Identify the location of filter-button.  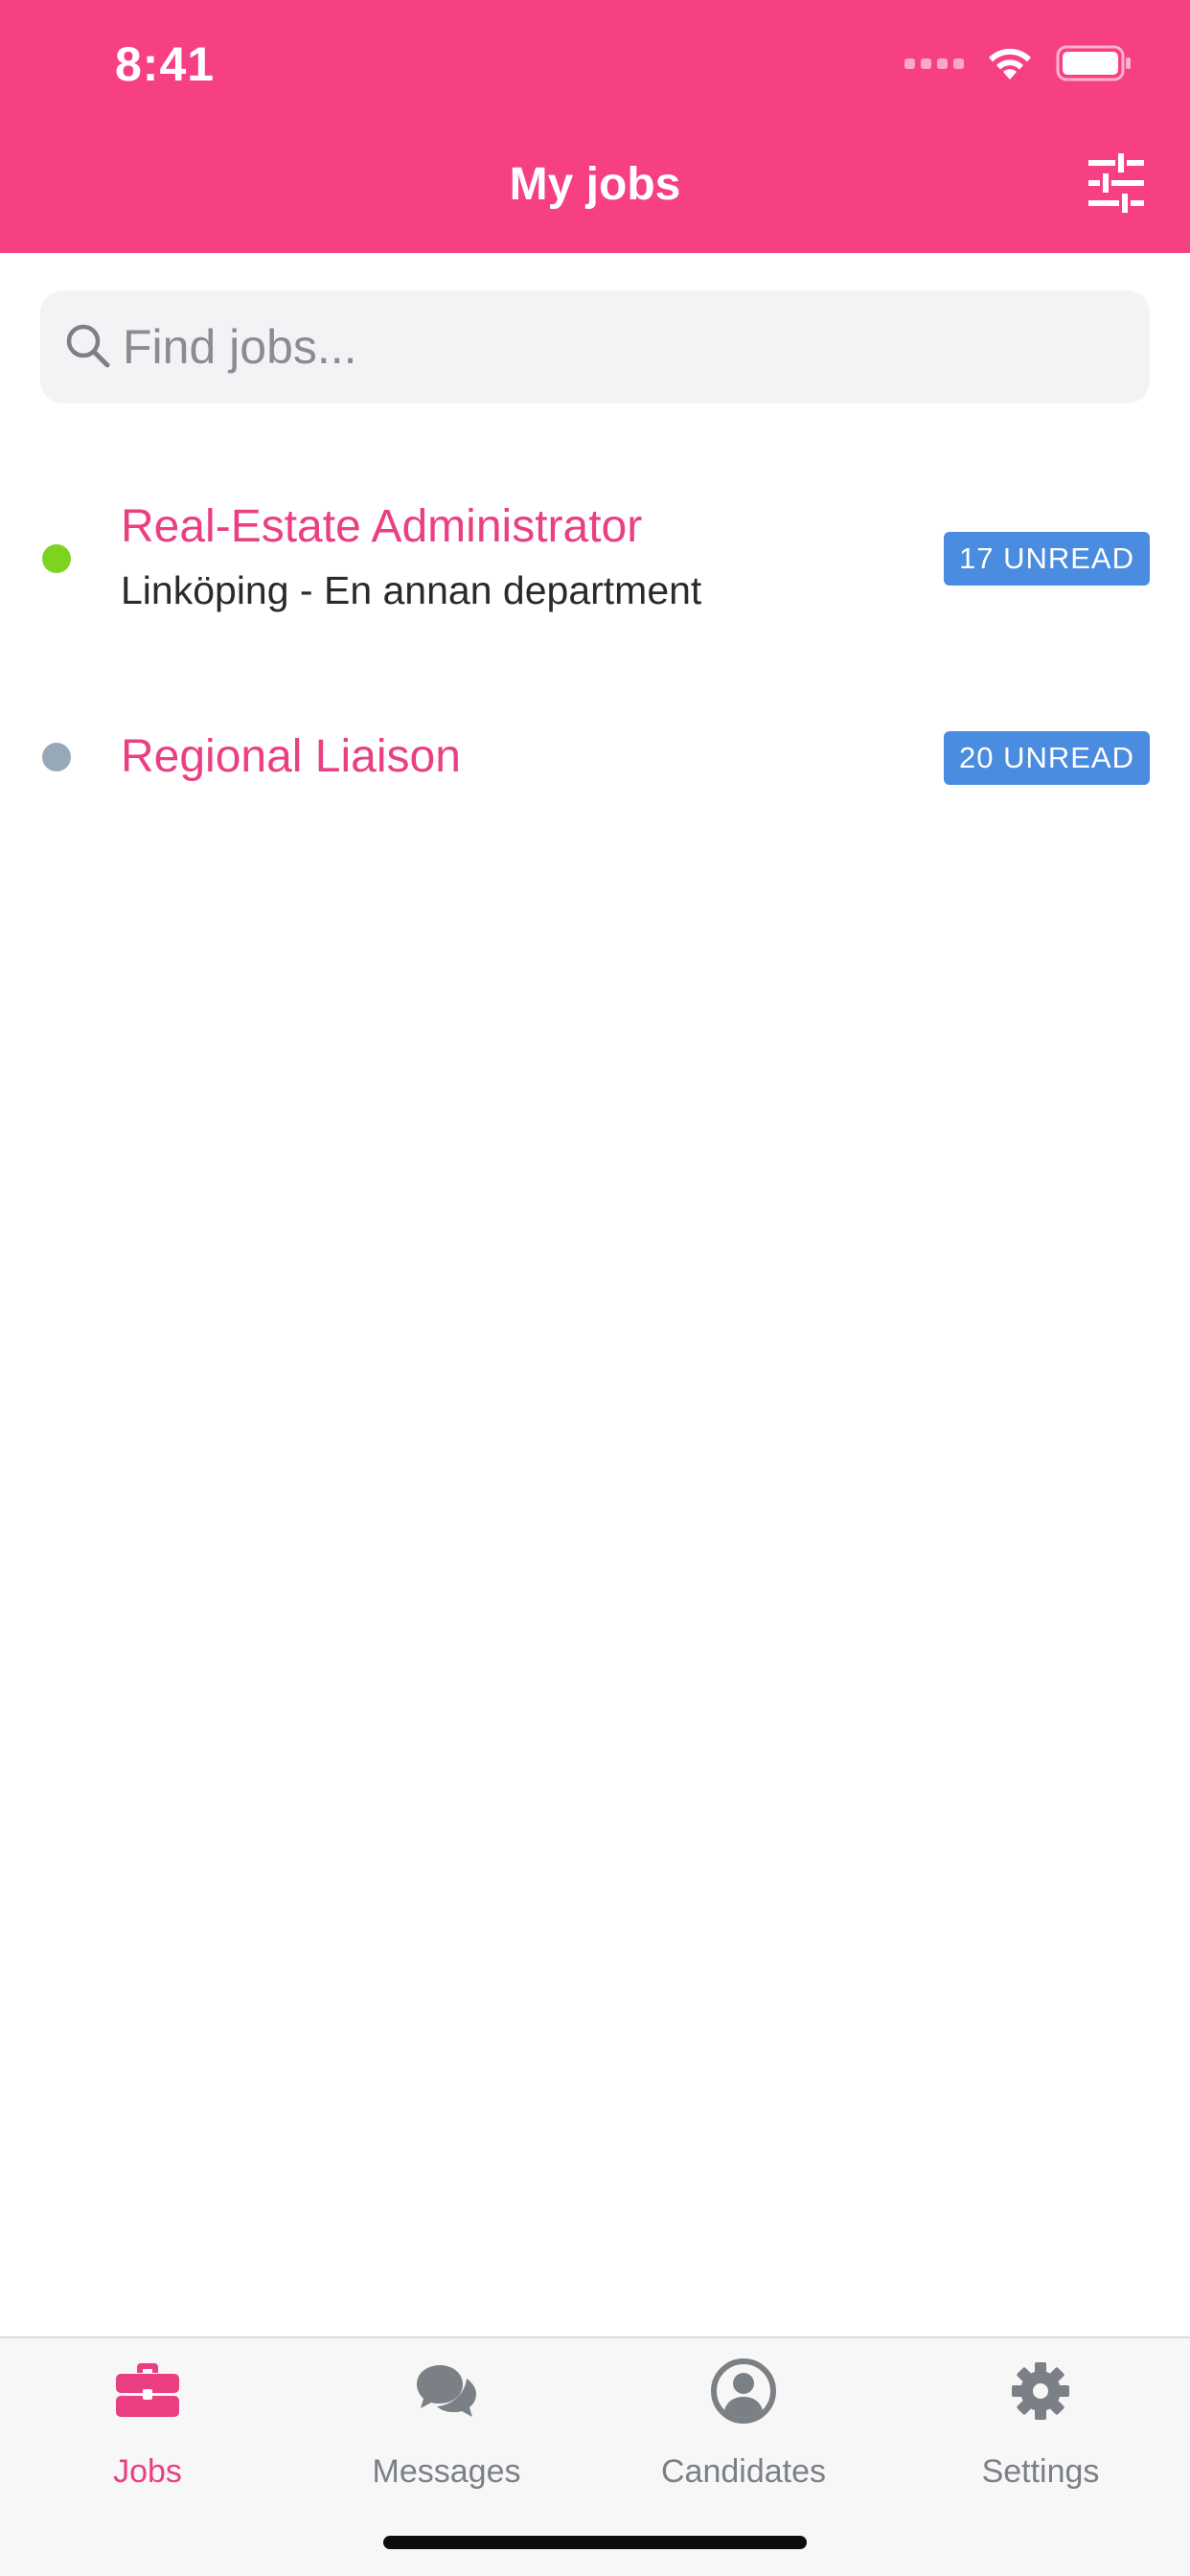
(1116, 183).